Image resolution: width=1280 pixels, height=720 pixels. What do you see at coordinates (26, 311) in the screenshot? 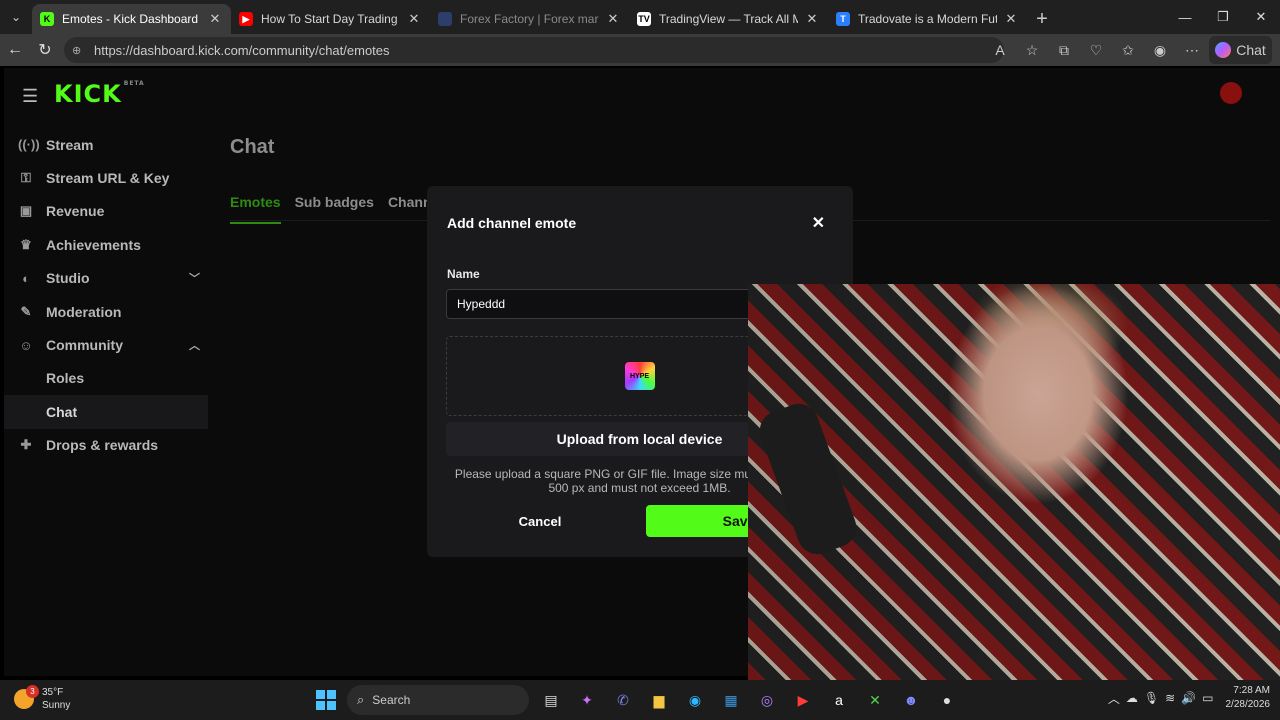
I see `wrench-icon: ✎` at bounding box center [26, 311].